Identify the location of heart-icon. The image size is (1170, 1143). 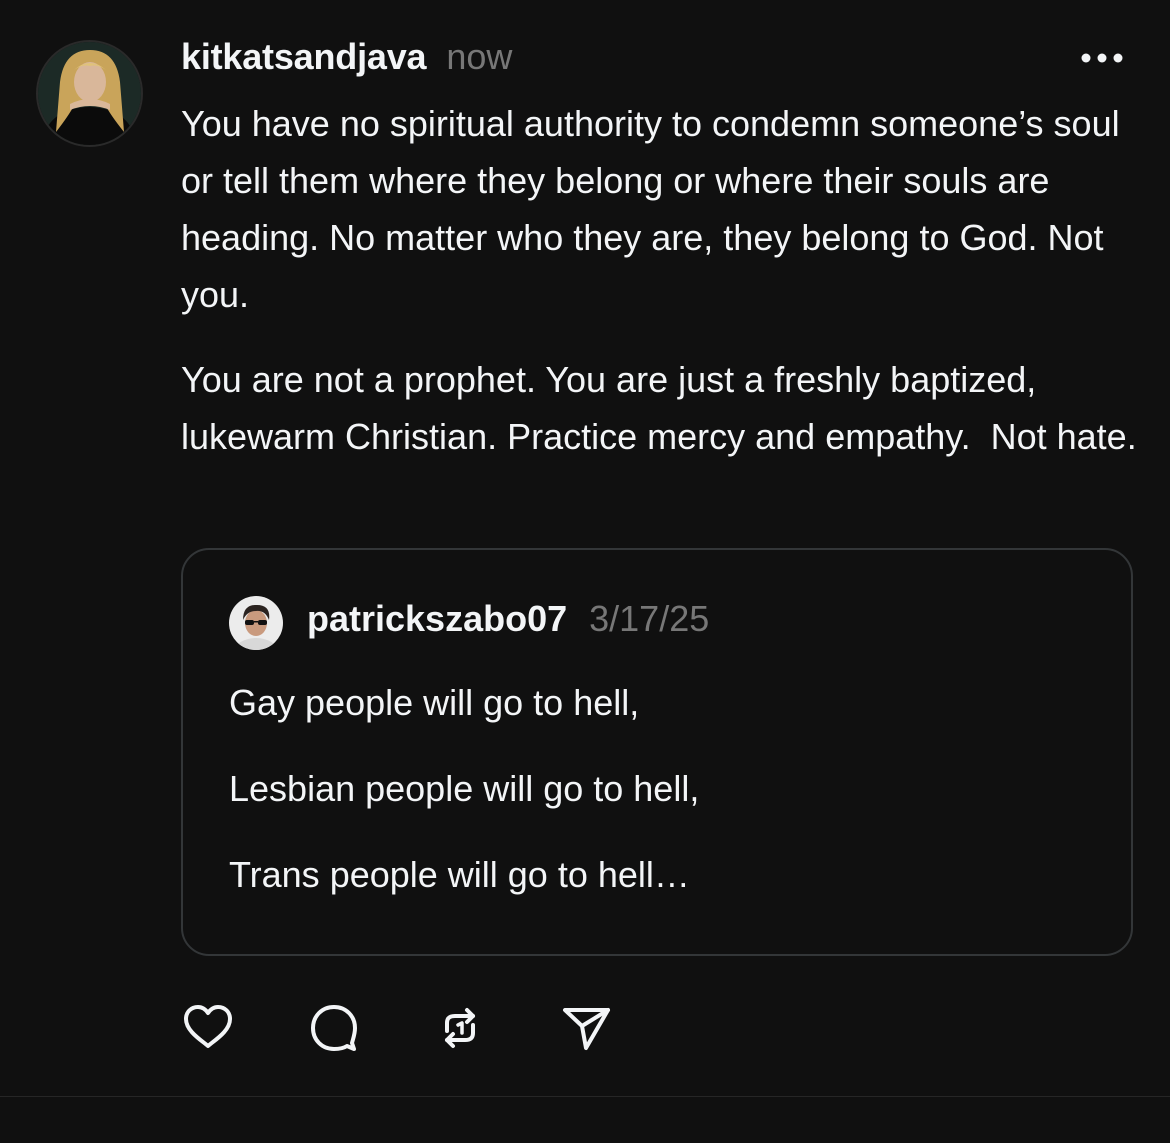
(208, 1026).